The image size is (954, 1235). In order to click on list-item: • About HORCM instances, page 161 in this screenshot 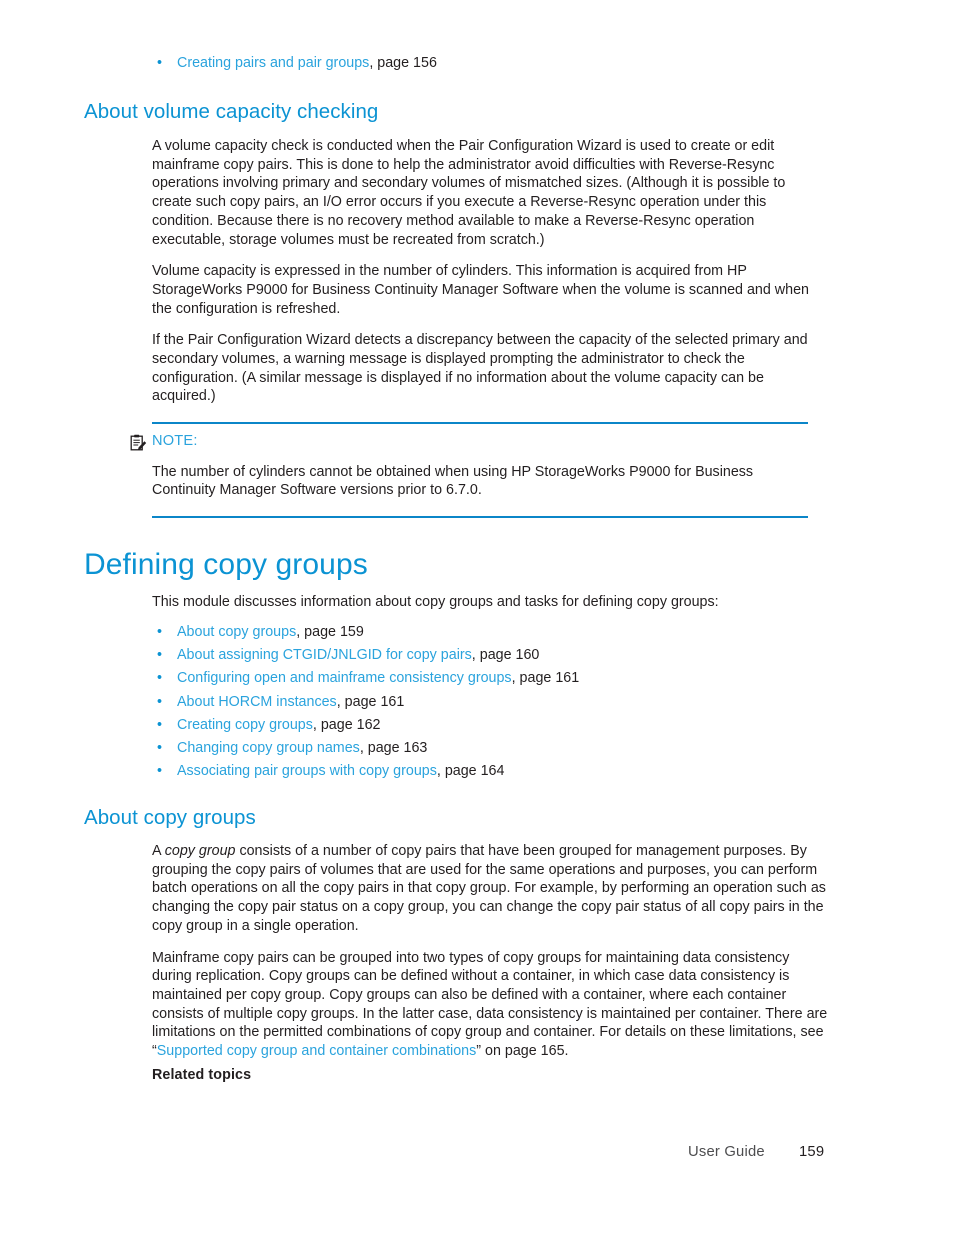, I will do `click(490, 702)`.